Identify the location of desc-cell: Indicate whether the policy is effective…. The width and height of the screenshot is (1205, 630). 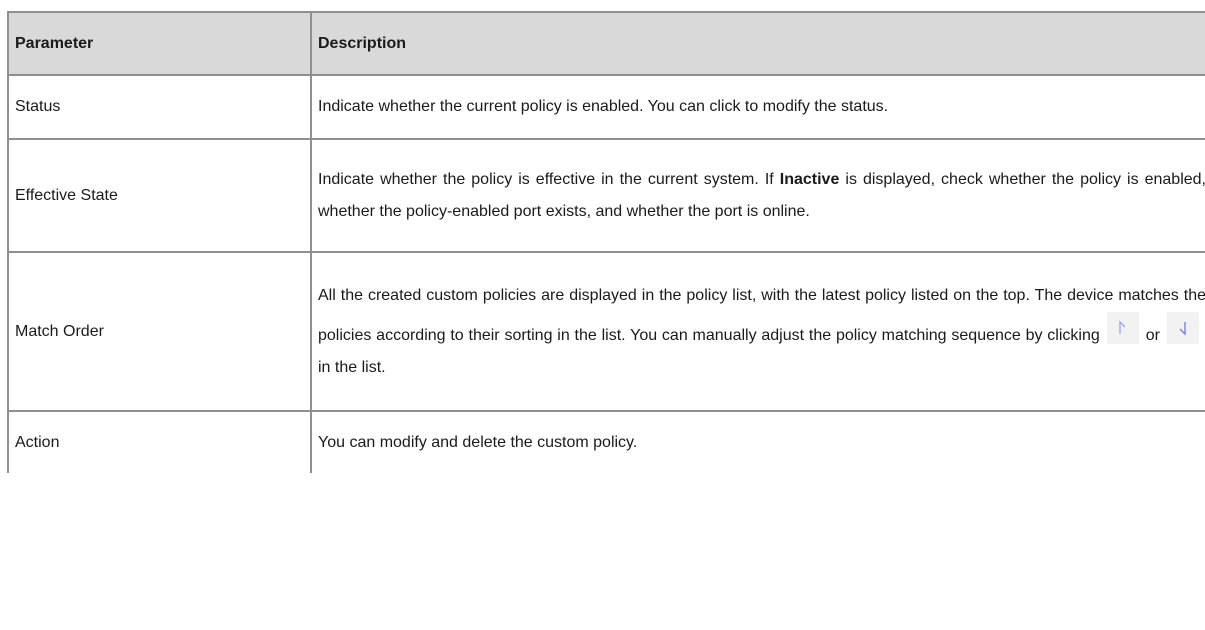
(757, 195).